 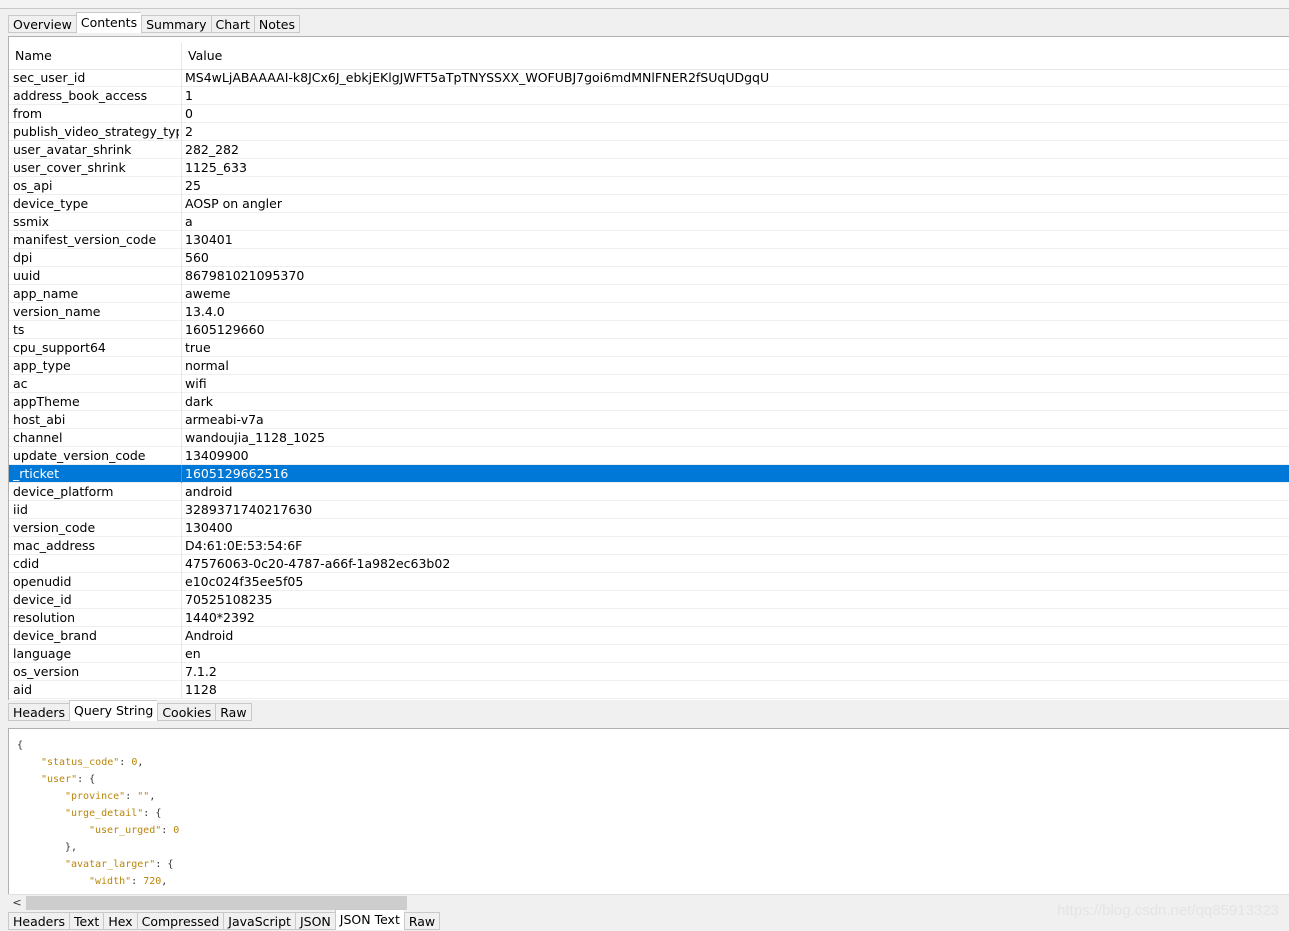 I want to click on table-row: update_version_code 13409900, so click(x=649, y=456).